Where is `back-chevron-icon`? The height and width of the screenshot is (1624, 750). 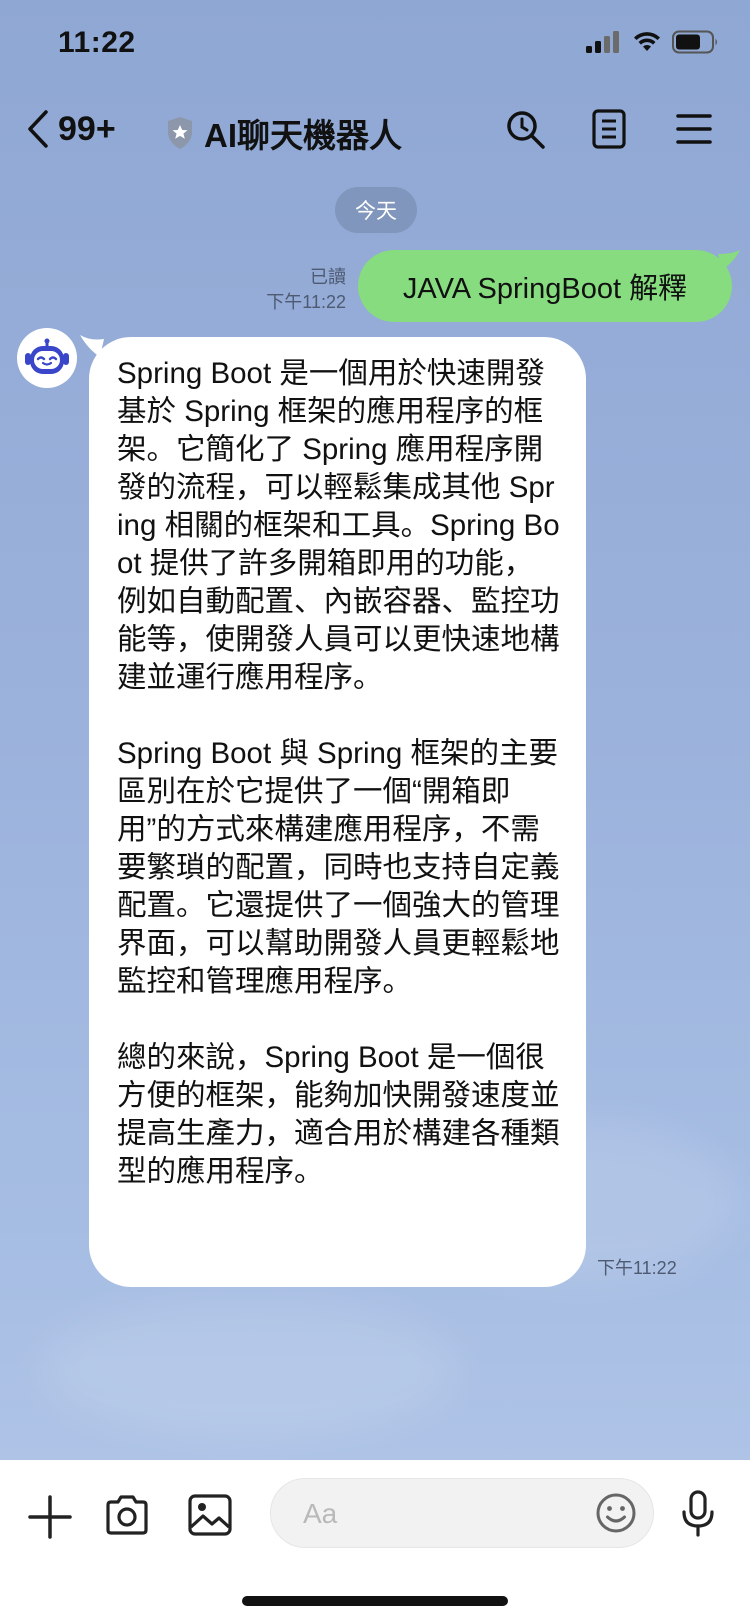
back-chevron-icon is located at coordinates (38, 129).